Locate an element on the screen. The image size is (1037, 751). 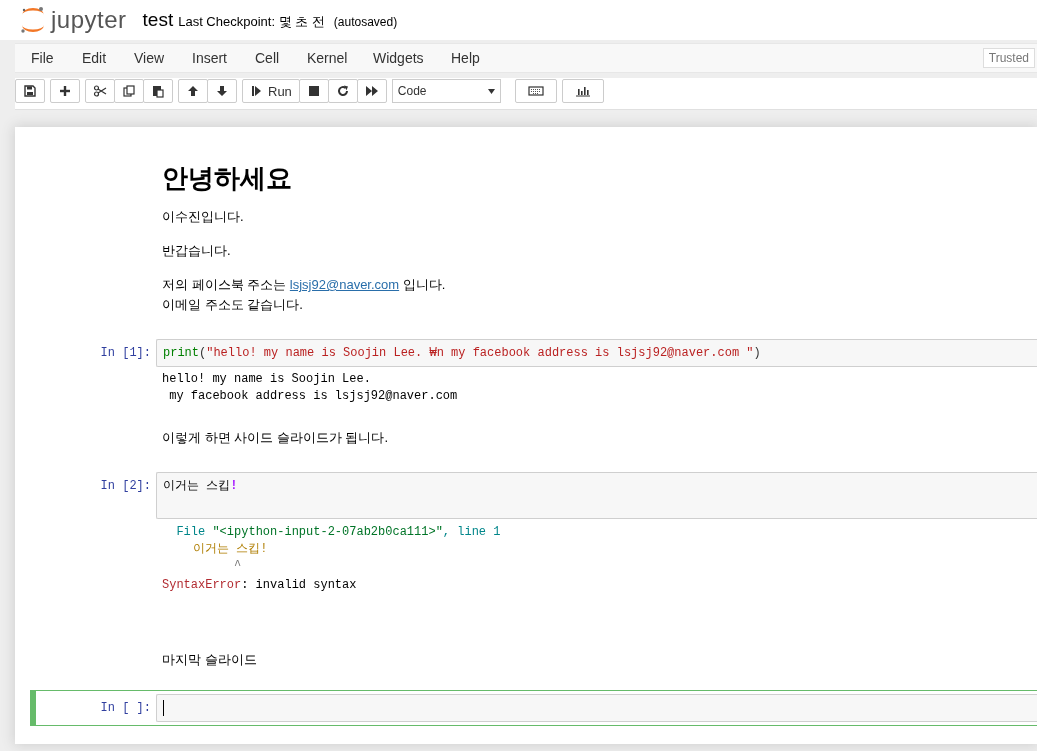
markdown-paragraph: 저의 페이스북 주소는 lsjsj92@naver.com 입니다. 이메일 주소도 같습니다. is located at coordinates (304, 295).